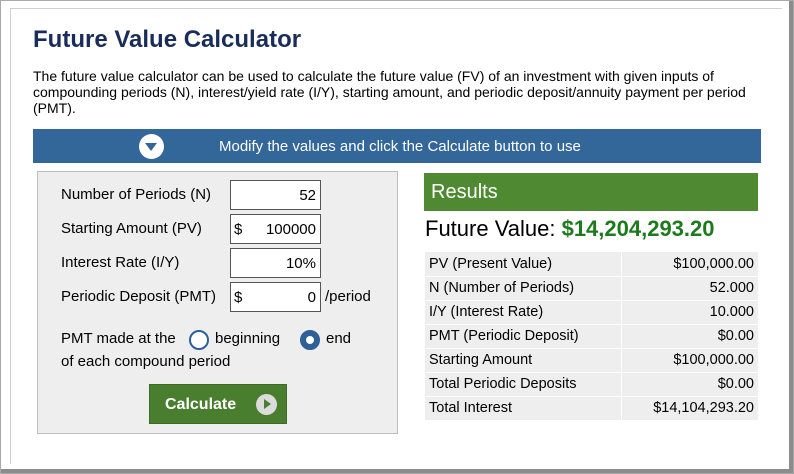  What do you see at coordinates (638, 228) in the screenshot?
I see `fv-value: $14,204,293.20` at bounding box center [638, 228].